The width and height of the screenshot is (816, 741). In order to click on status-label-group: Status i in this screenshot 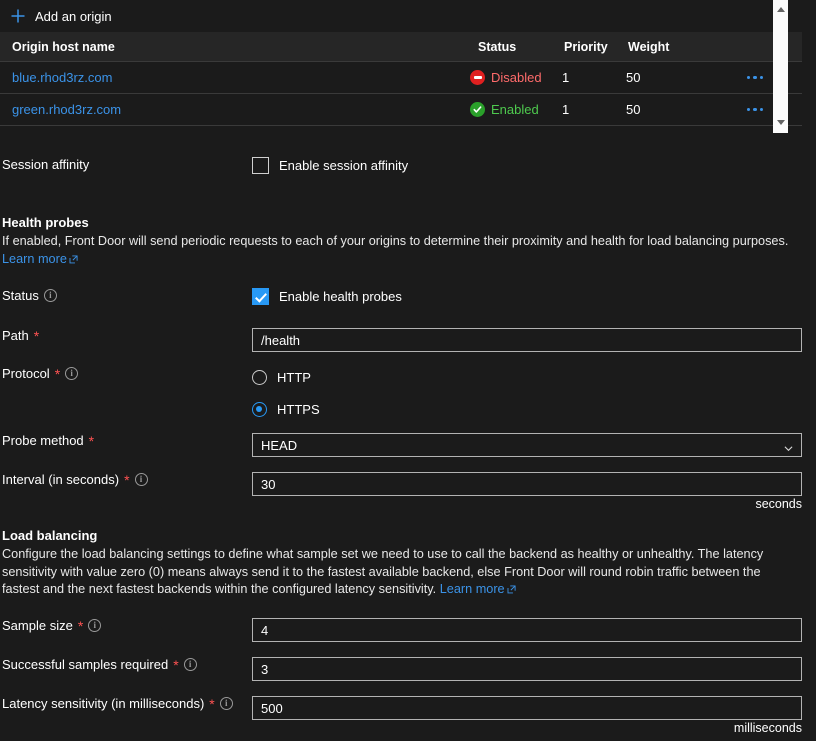, I will do `click(126, 295)`.